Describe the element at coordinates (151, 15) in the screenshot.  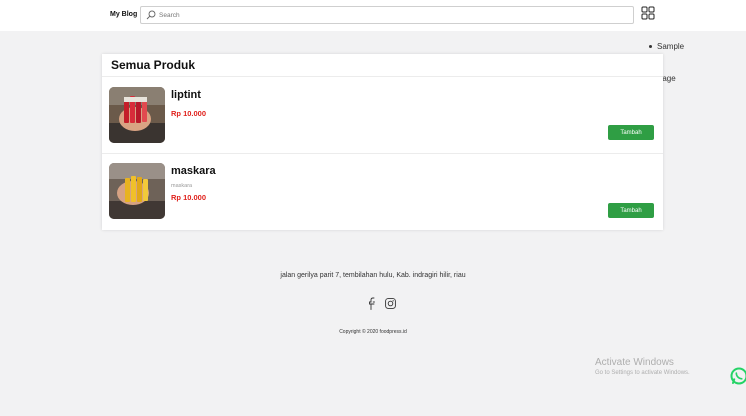
I see `search-icon` at that location.